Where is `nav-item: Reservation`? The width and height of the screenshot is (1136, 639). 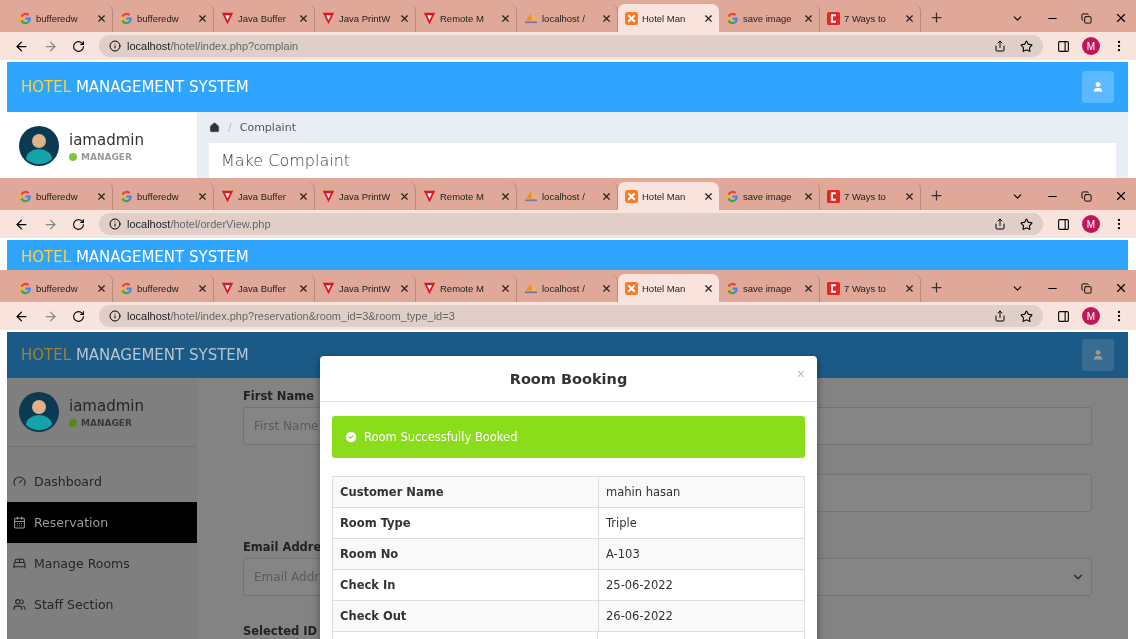
nav-item: Reservation is located at coordinates (102, 522).